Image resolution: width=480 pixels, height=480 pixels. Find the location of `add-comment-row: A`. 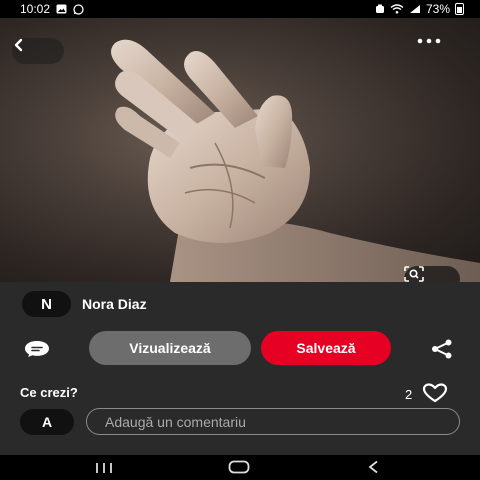

add-comment-row: A is located at coordinates (240, 422).